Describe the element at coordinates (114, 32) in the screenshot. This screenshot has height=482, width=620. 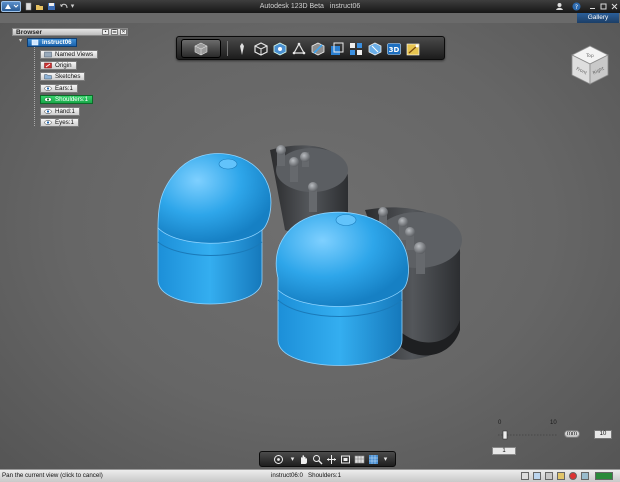
I see `browser-menu-button: ☰` at that location.